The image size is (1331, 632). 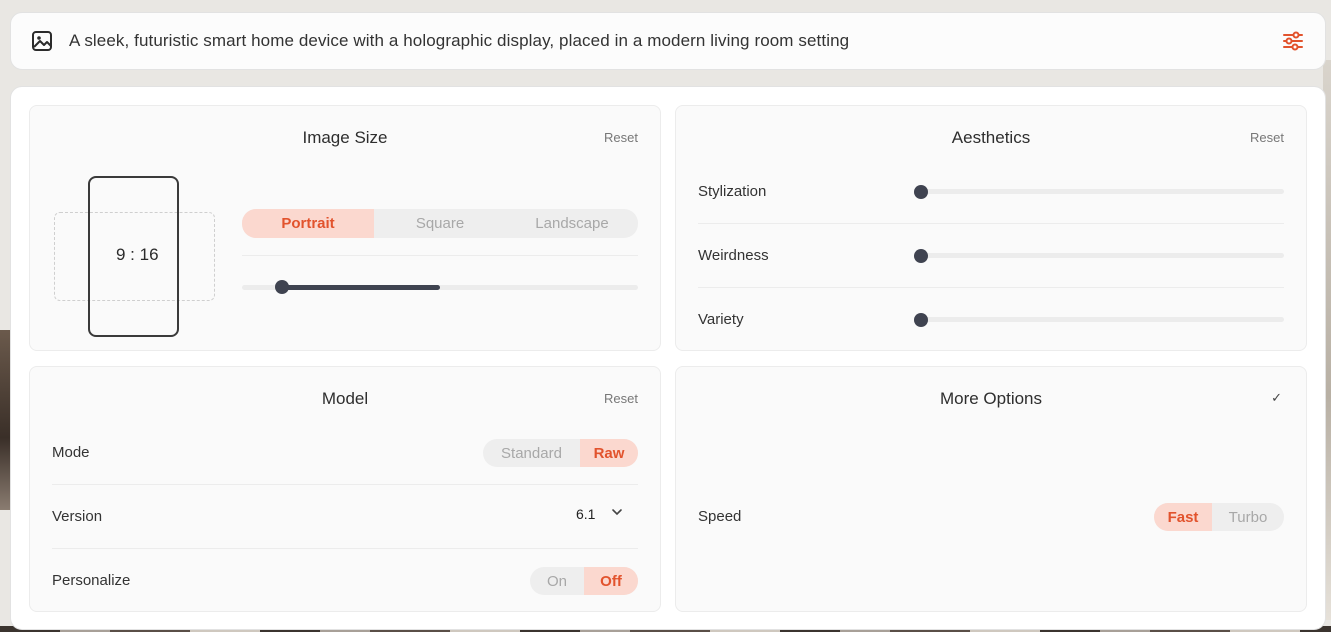 I want to click on speed-segmented-control: Fast Turbo, so click(x=1219, y=517).